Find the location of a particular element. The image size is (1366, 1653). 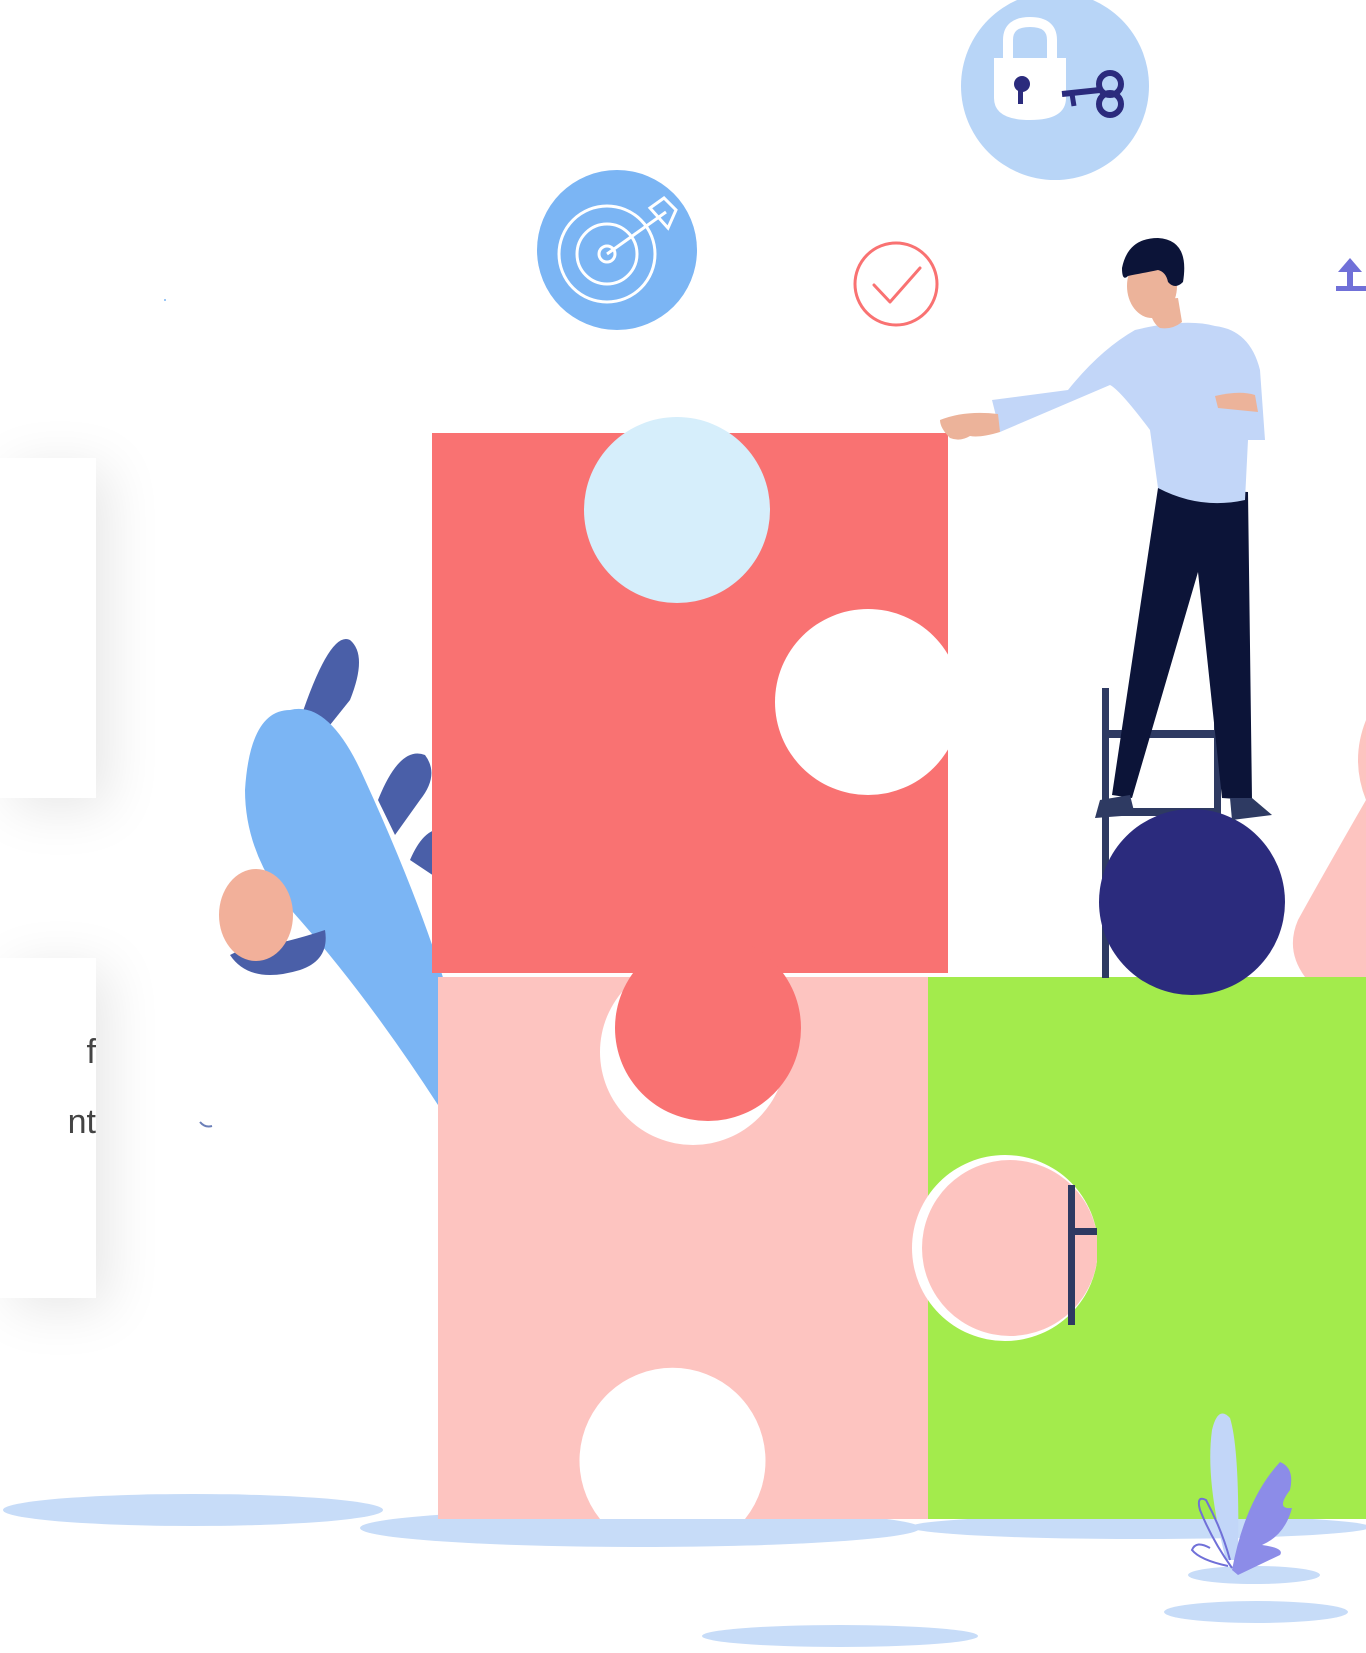

puzzle-piece-pink is located at coordinates (683, 1227).